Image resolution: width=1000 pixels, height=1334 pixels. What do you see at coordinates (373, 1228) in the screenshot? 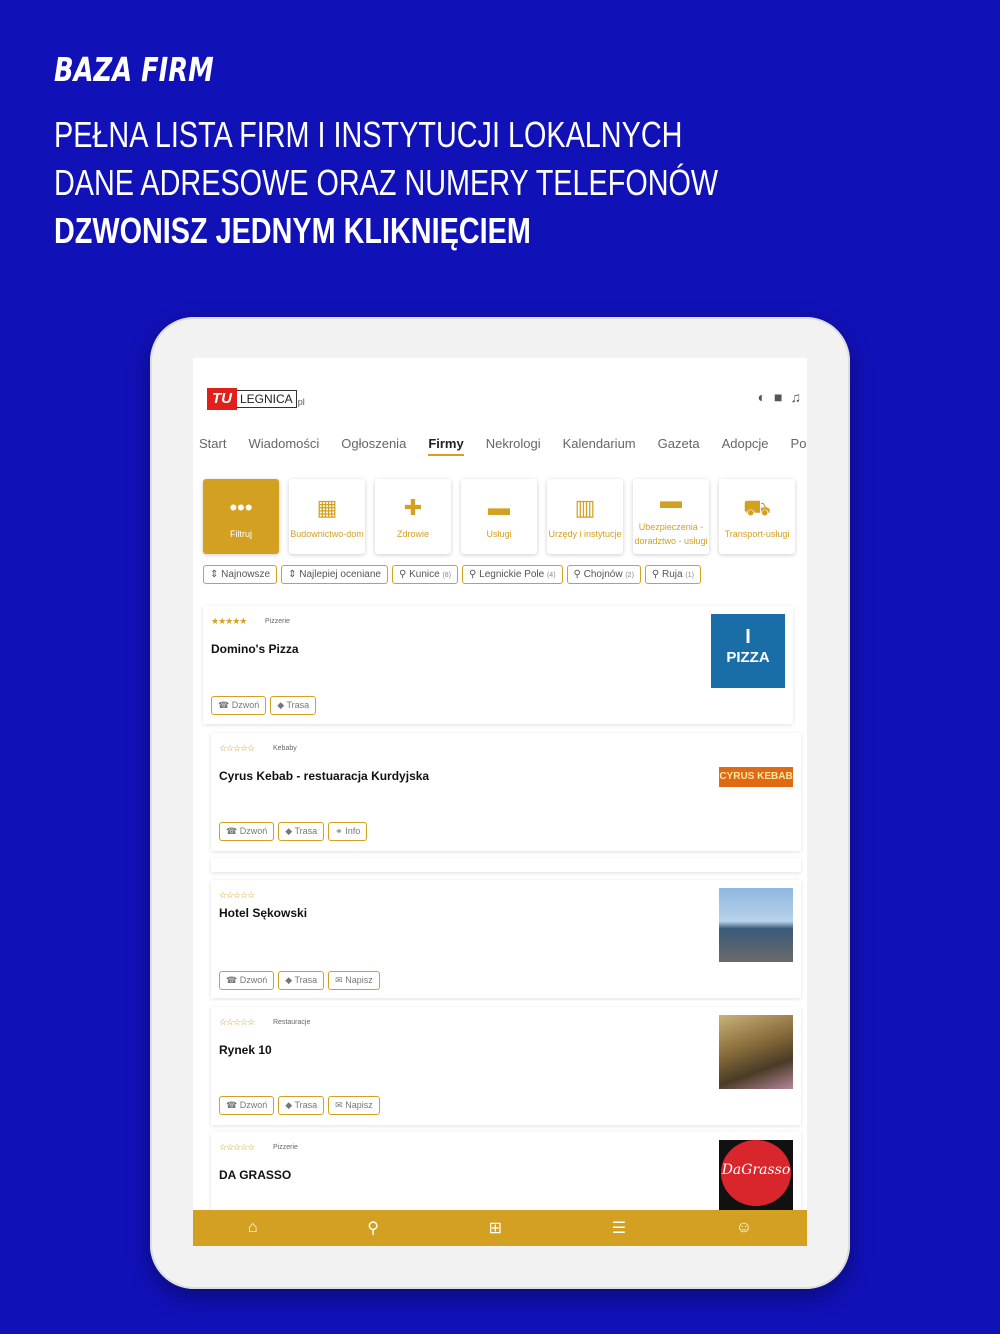
I see `search-icon: ⚲` at bounding box center [373, 1228].